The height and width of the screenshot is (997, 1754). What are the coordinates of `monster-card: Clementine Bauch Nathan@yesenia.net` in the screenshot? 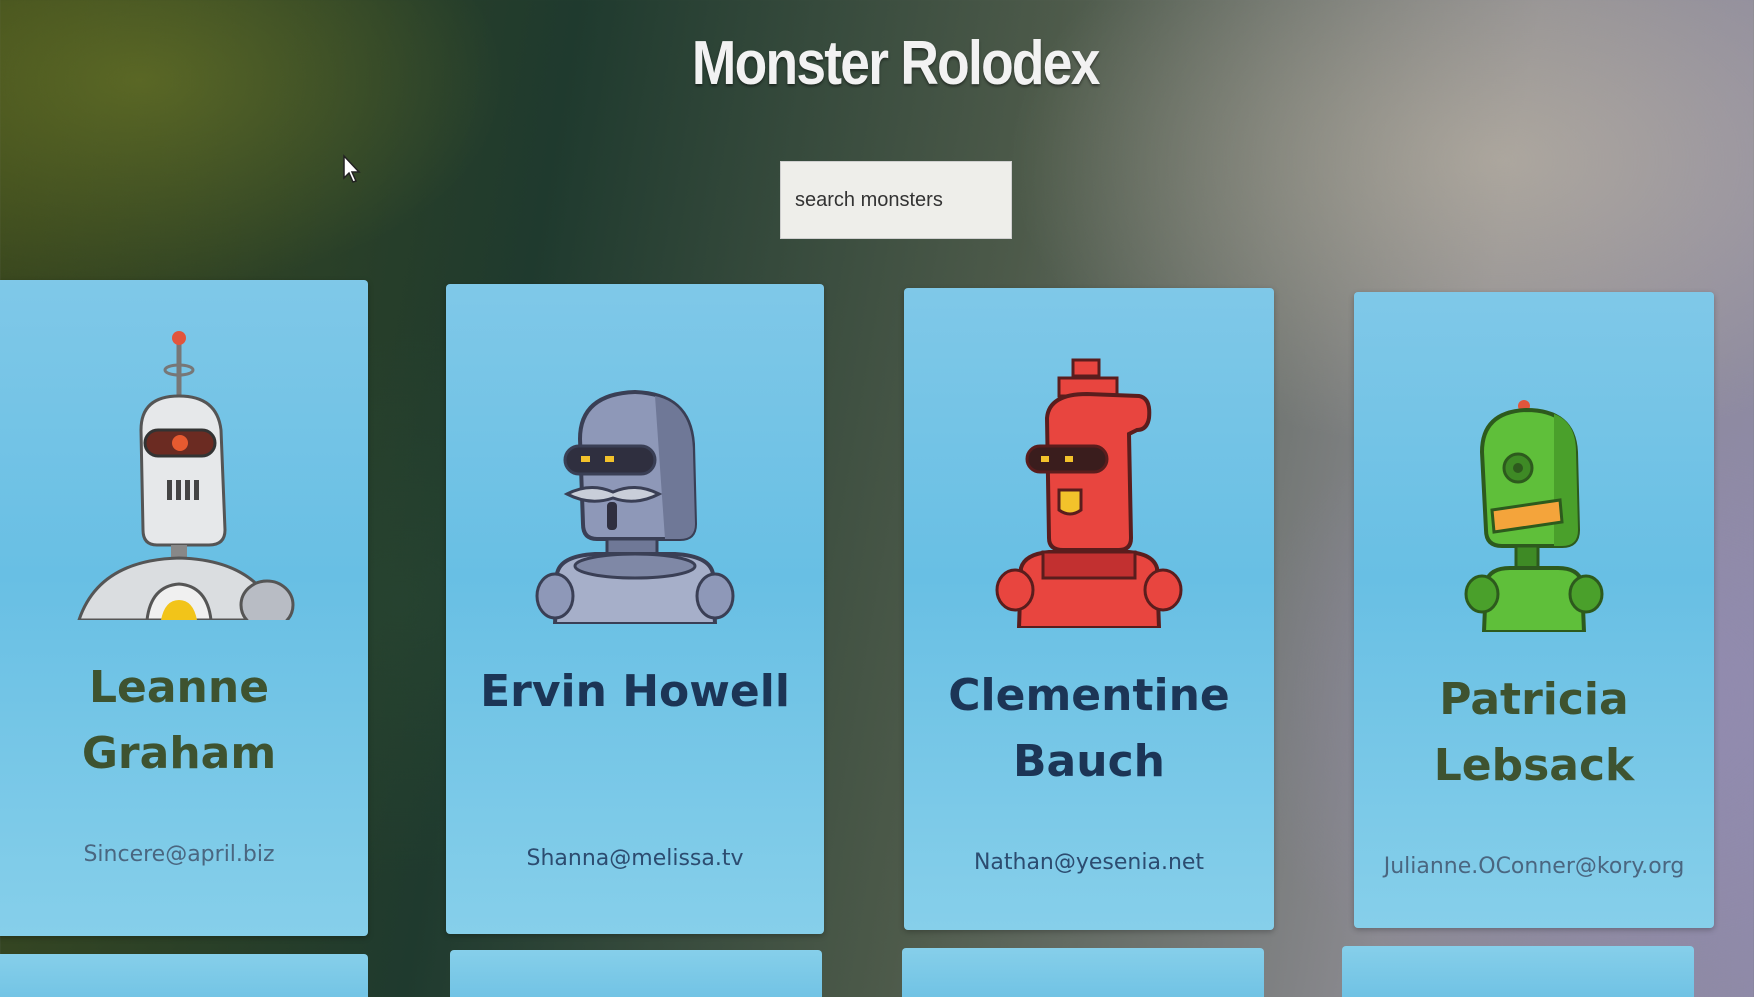 It's located at (1089, 609).